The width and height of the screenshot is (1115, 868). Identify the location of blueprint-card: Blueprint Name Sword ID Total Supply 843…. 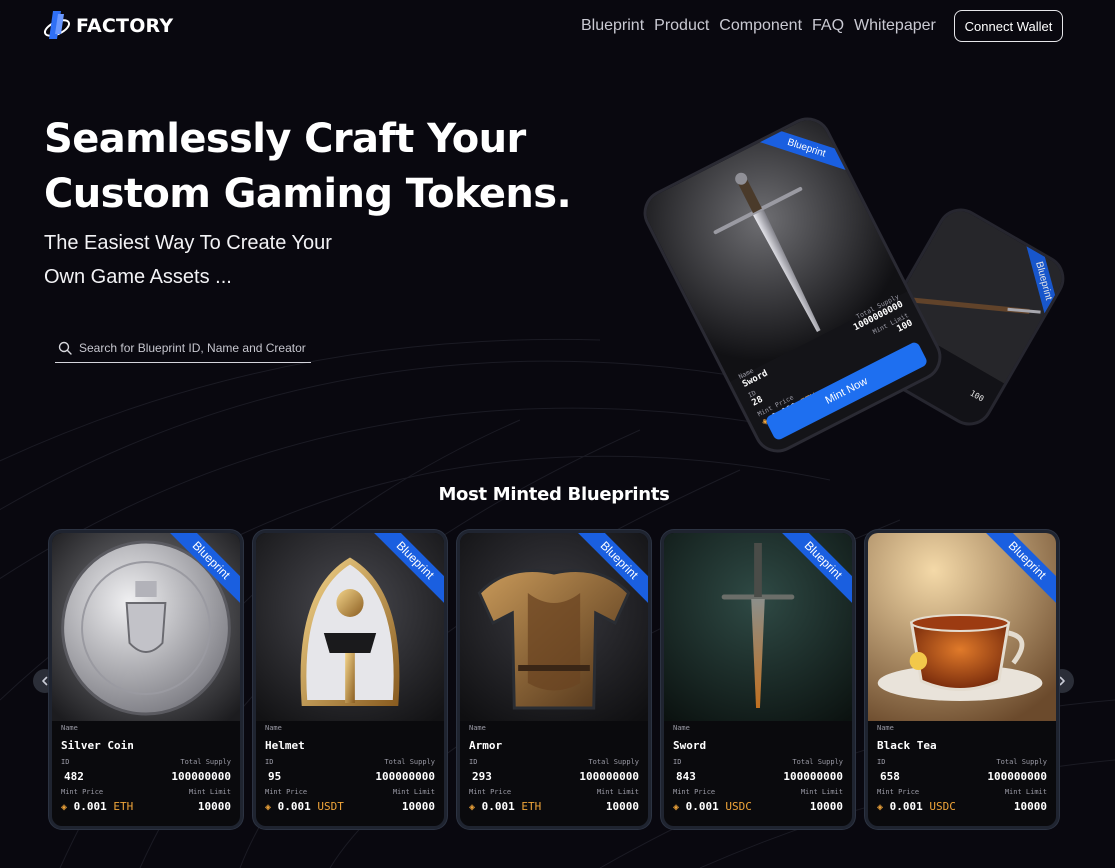
(758, 679).